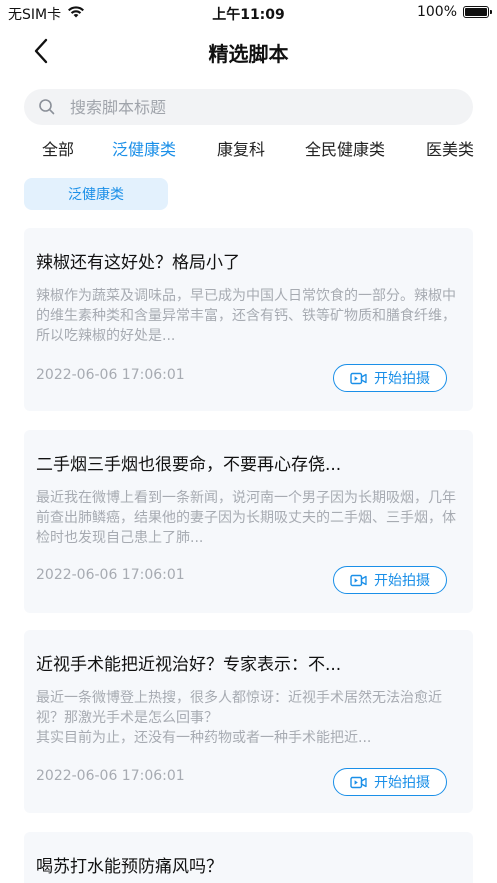  Describe the element at coordinates (436, 12) in the screenshot. I see `battery-percent: 100%` at that location.